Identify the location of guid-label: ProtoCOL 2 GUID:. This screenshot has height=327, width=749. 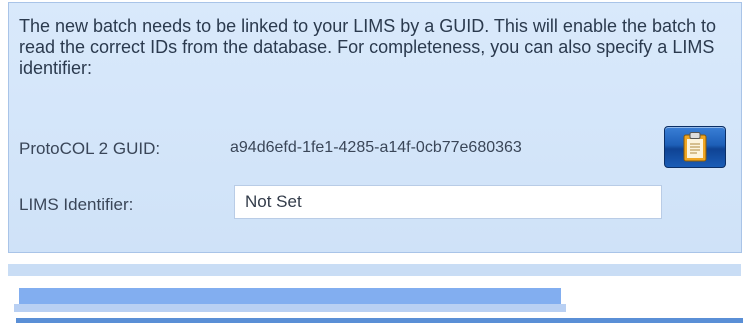
(90, 148).